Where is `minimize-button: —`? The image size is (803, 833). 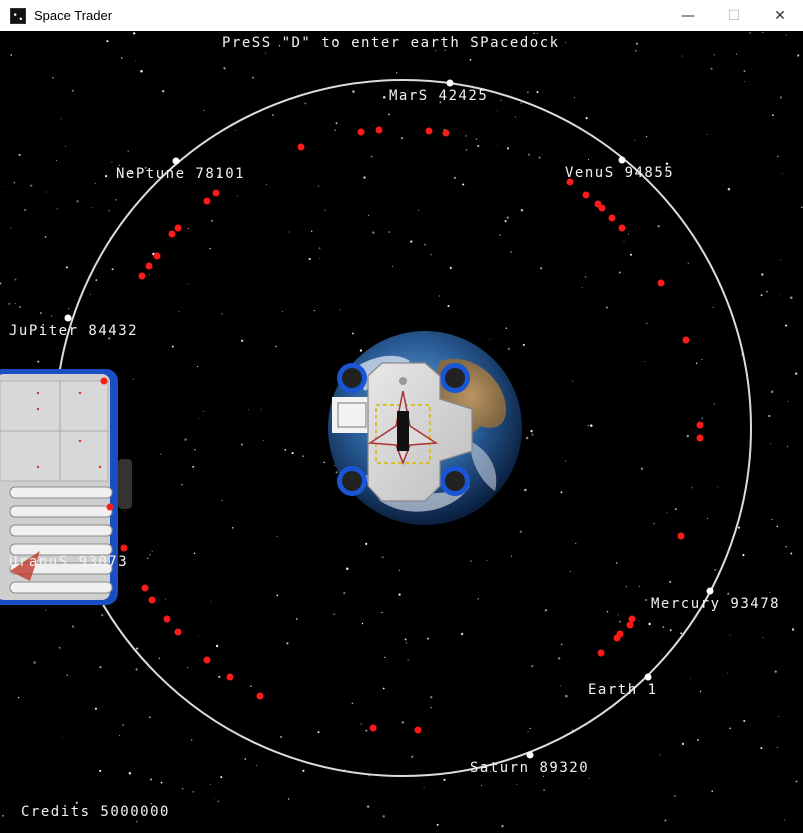
minimize-button: — is located at coordinates (688, 15).